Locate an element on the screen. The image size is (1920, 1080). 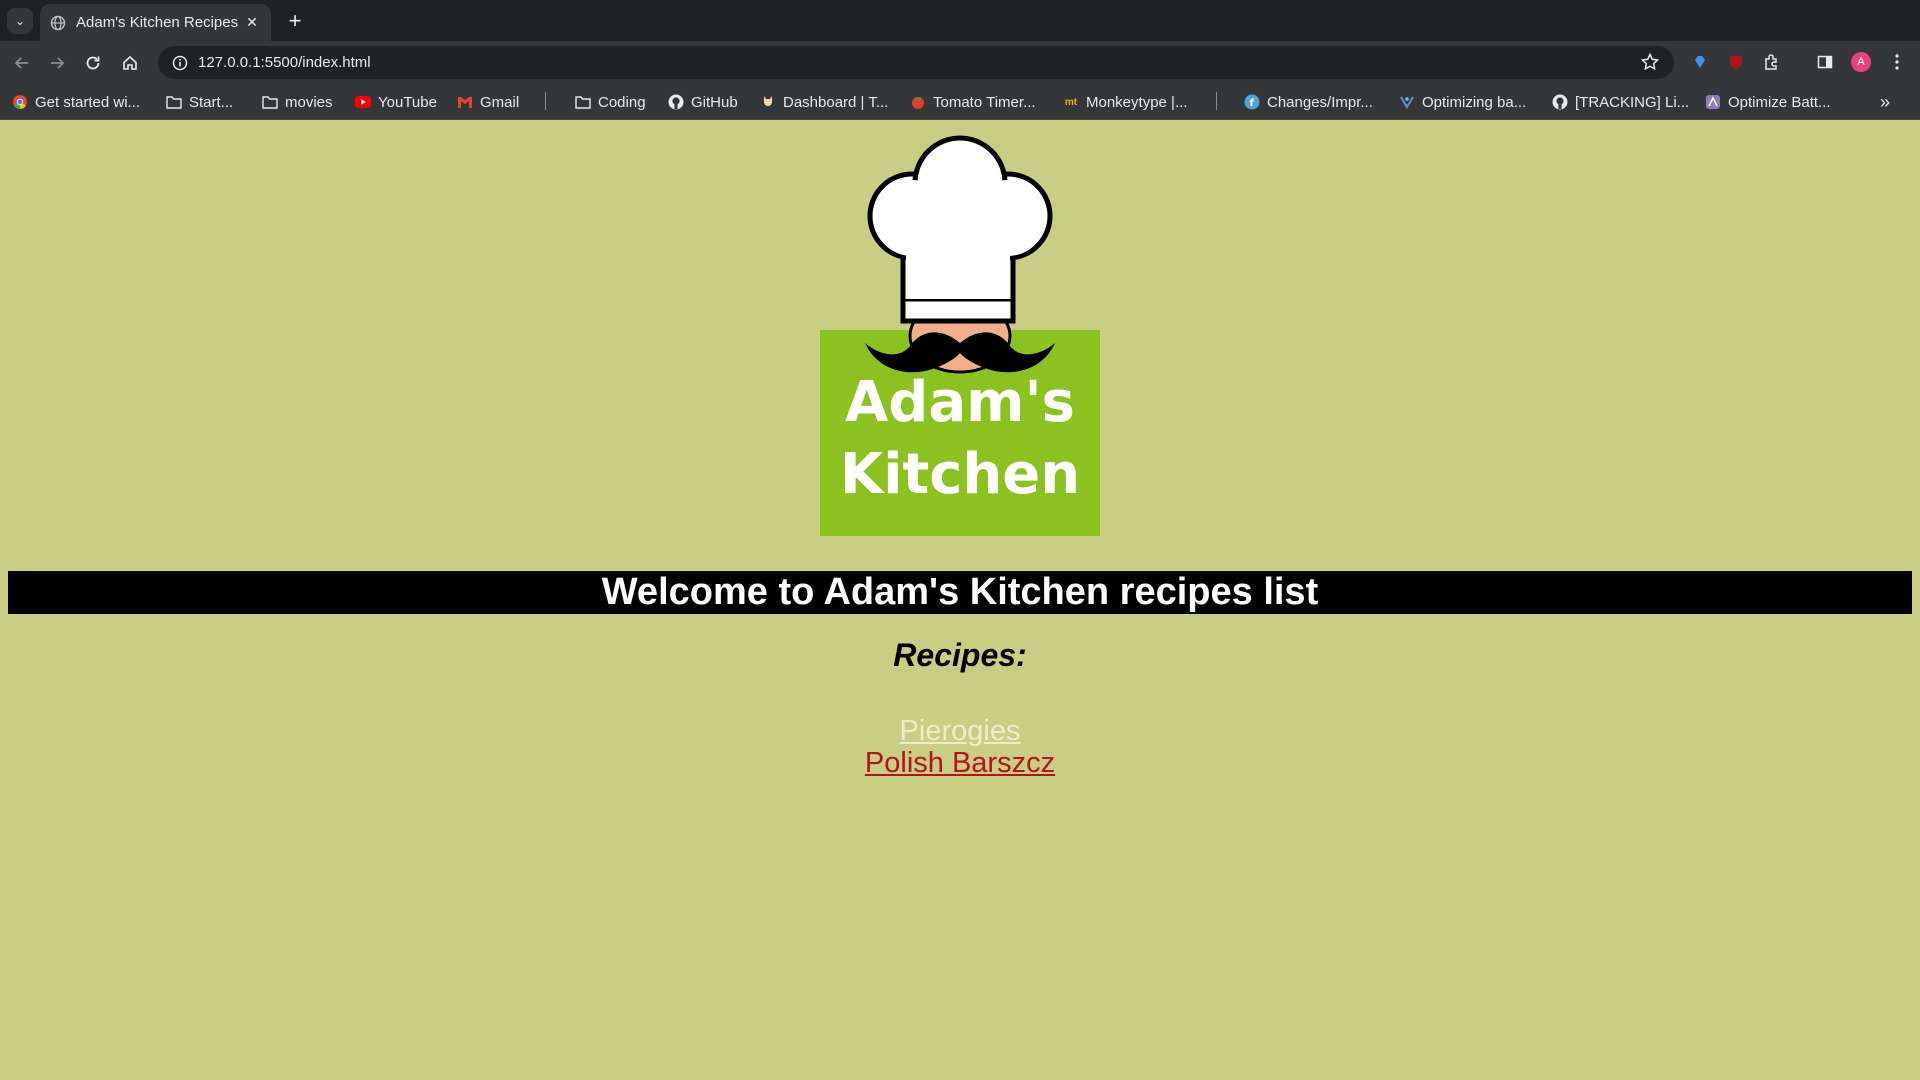
double-chevron-right-icon: » is located at coordinates (1885, 101).